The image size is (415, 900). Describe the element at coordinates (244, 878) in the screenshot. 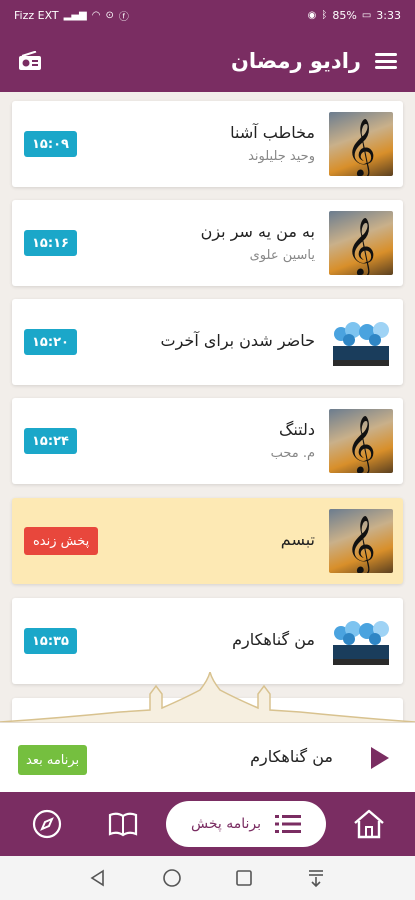

I see `recents-icon` at that location.